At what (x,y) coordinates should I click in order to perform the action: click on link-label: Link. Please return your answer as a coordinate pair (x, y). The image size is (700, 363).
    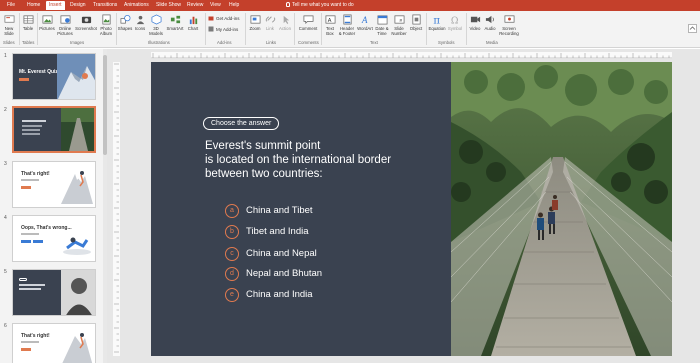
    Looking at the image, I should click on (270, 28).